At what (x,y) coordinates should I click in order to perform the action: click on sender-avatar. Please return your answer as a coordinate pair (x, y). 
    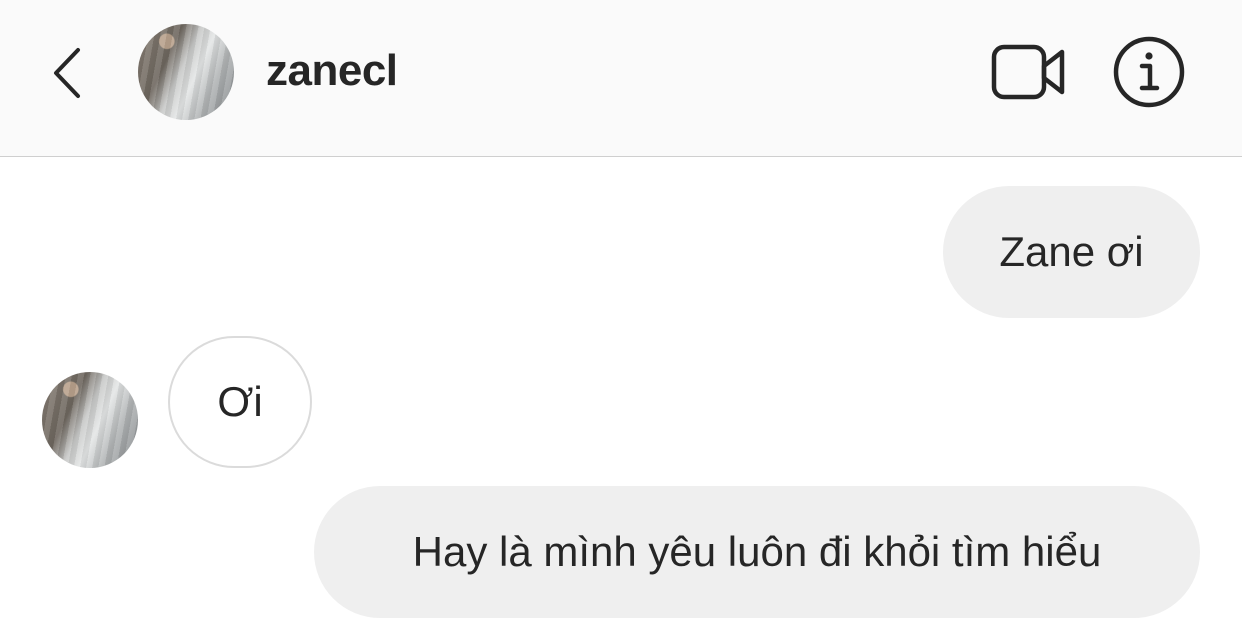
    Looking at the image, I should click on (90, 420).